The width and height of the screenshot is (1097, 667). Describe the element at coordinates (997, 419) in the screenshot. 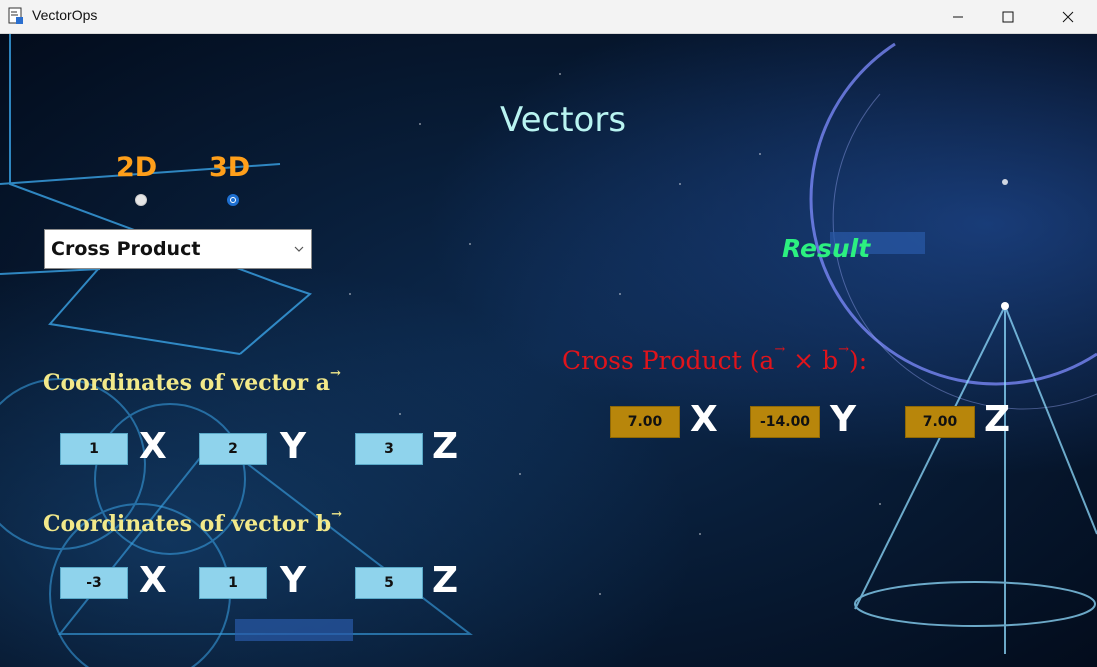

I see `result-z-axis-label: Z` at that location.